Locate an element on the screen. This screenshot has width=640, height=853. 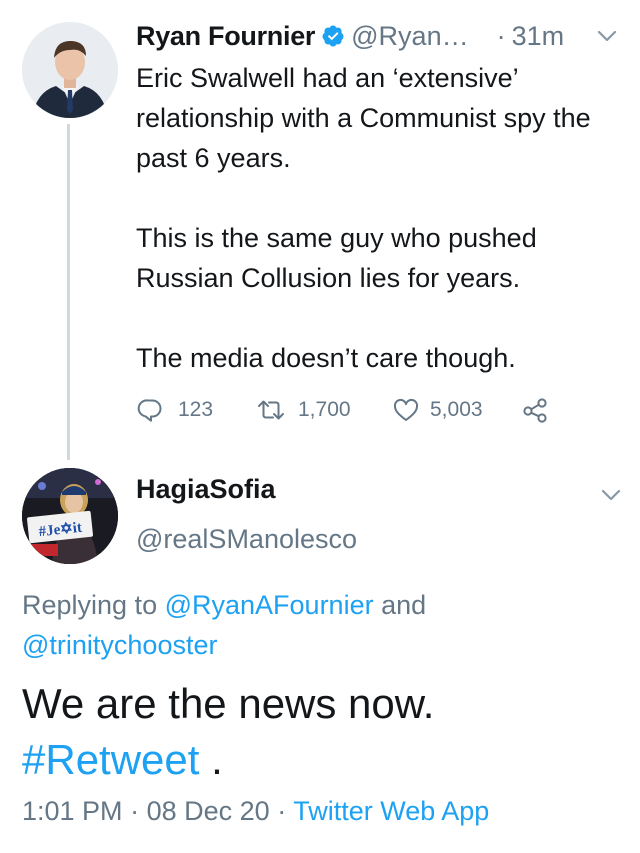
mention-link: @trinitychooster is located at coordinates (119, 645).